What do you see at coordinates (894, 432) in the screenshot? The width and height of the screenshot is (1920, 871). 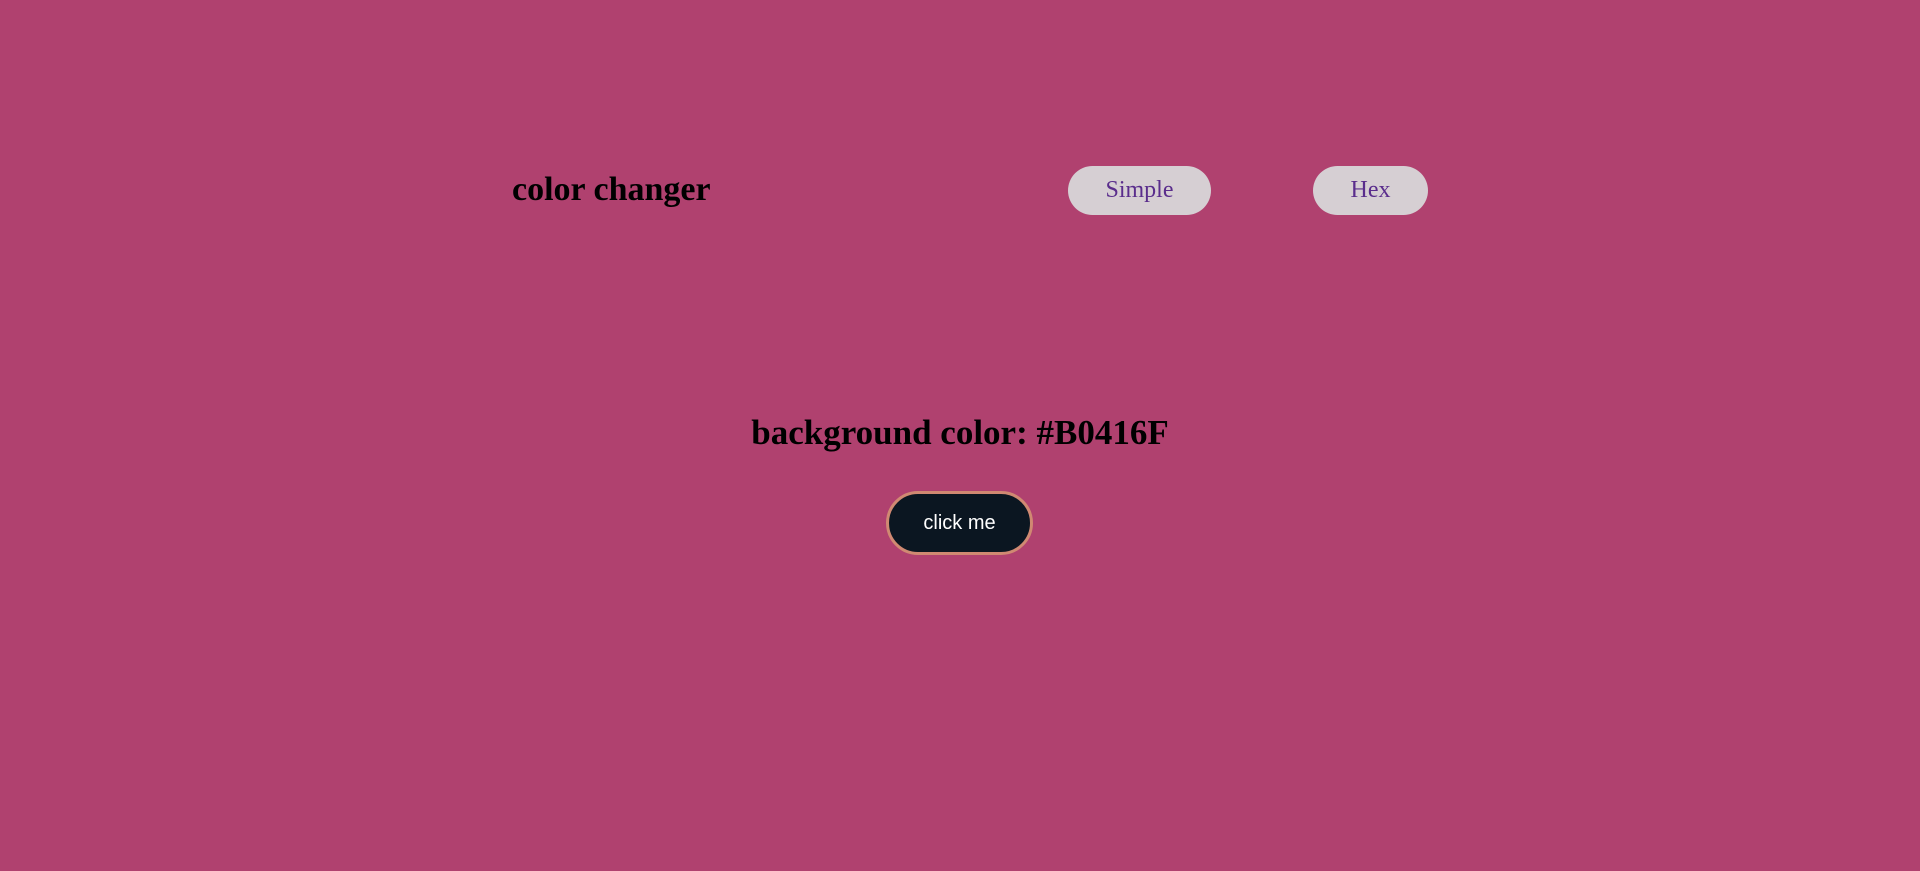 I see `background-color-label: background color:` at bounding box center [894, 432].